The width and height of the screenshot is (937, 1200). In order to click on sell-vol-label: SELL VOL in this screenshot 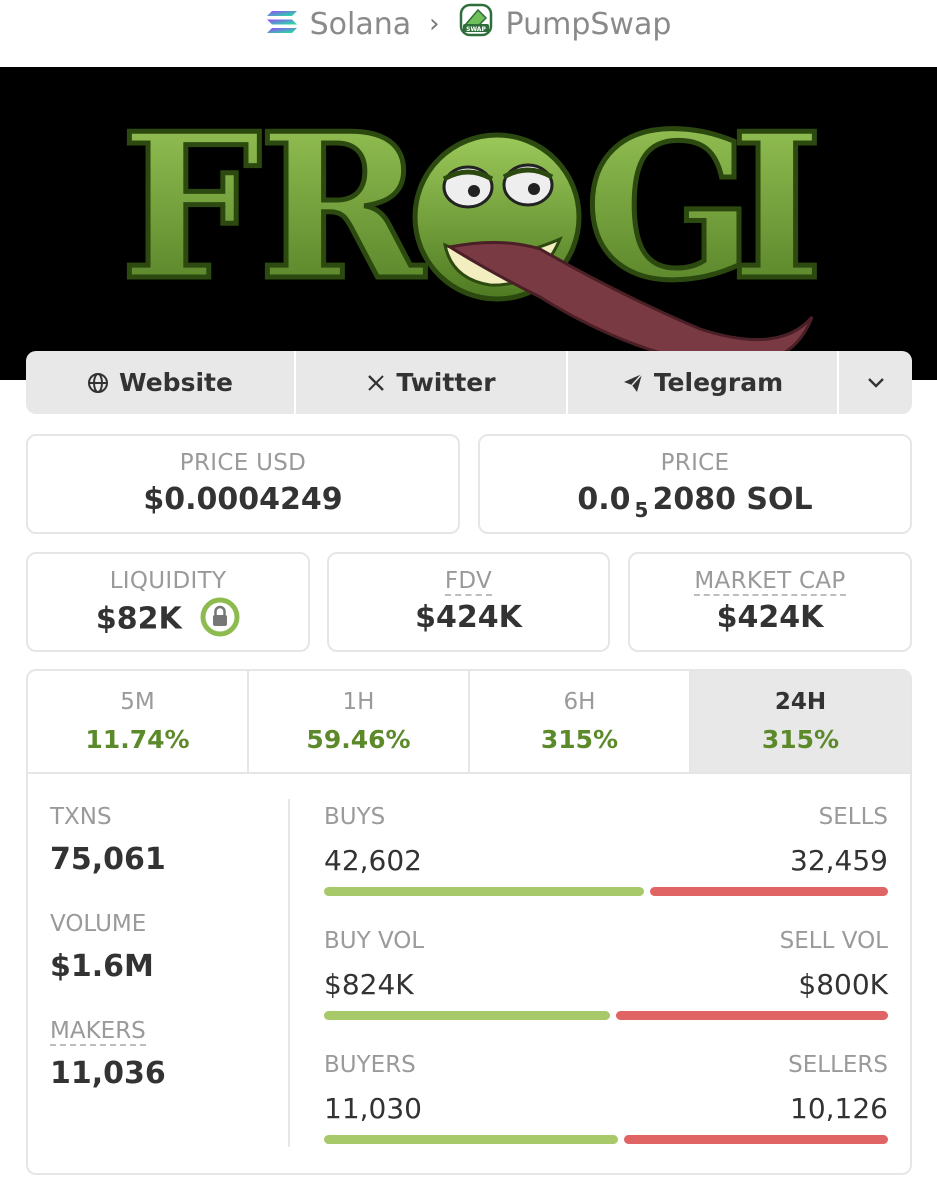, I will do `click(833, 941)`.